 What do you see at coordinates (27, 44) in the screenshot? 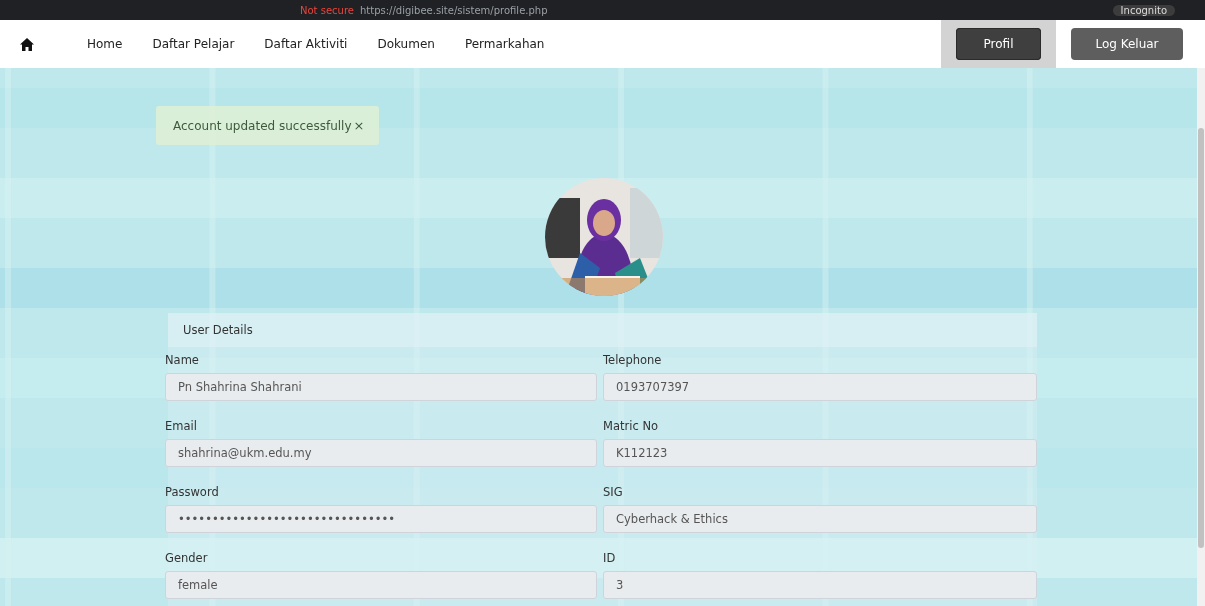
I see `home-icon` at bounding box center [27, 44].